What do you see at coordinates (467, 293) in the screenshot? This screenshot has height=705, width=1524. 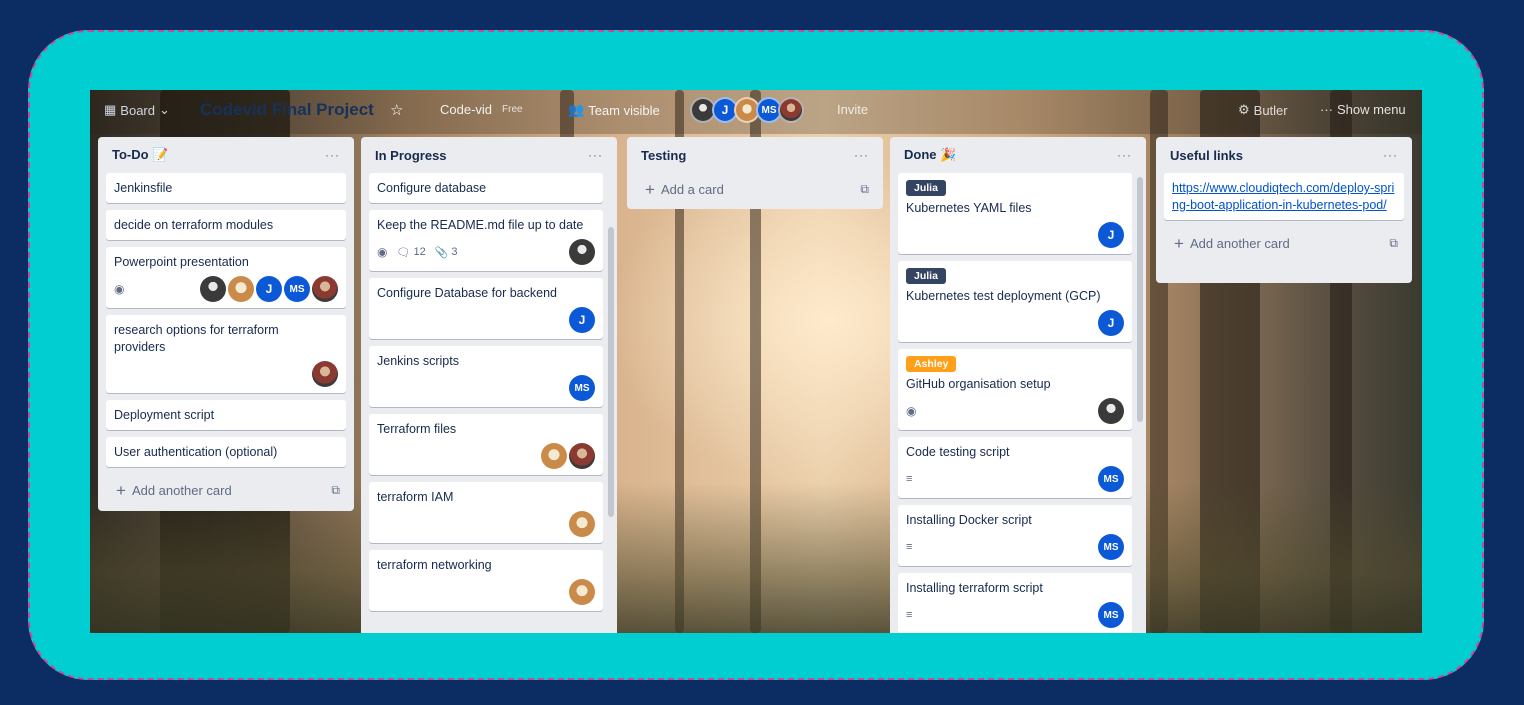 I see `card-title: Configure Database for backend` at bounding box center [467, 293].